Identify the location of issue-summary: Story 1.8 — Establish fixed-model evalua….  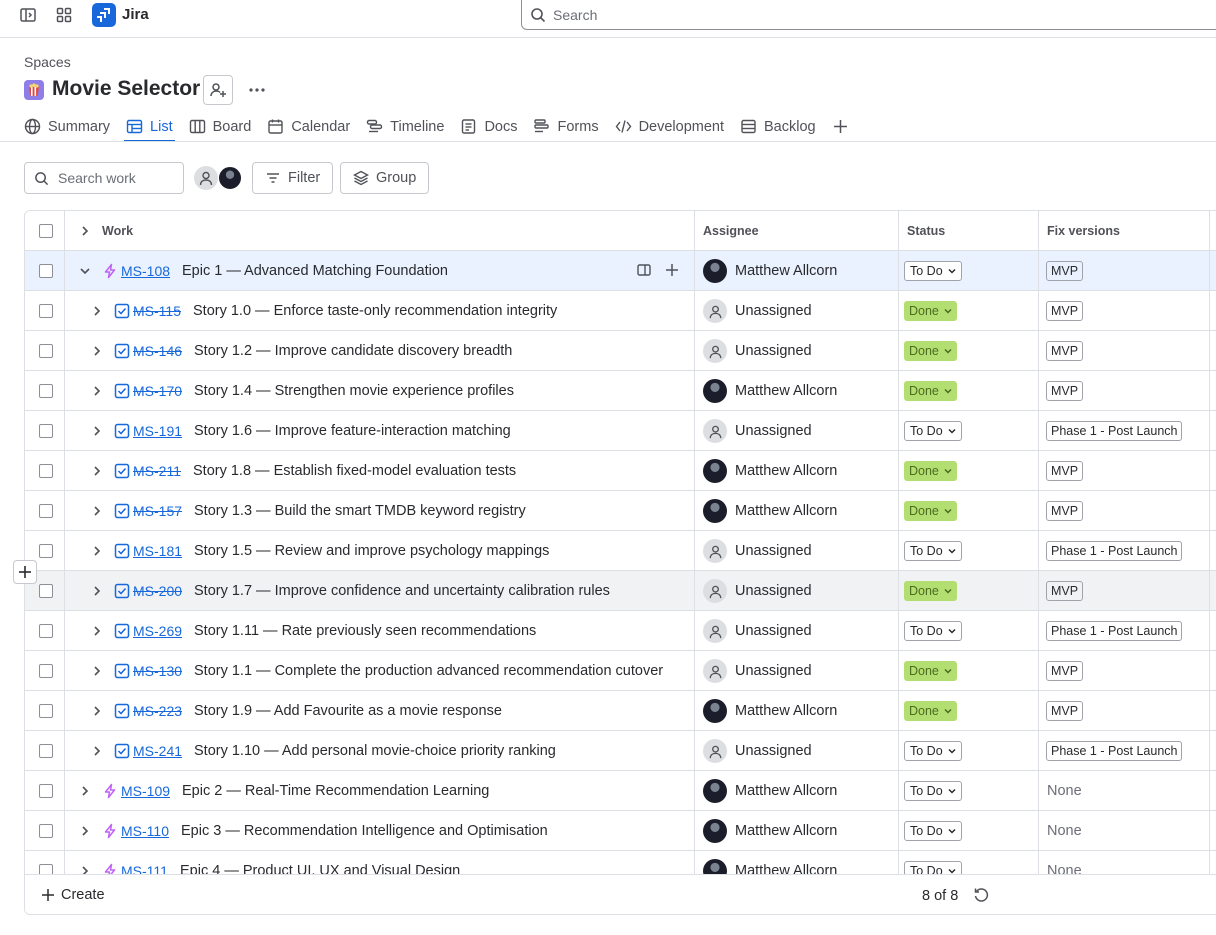
(354, 471).